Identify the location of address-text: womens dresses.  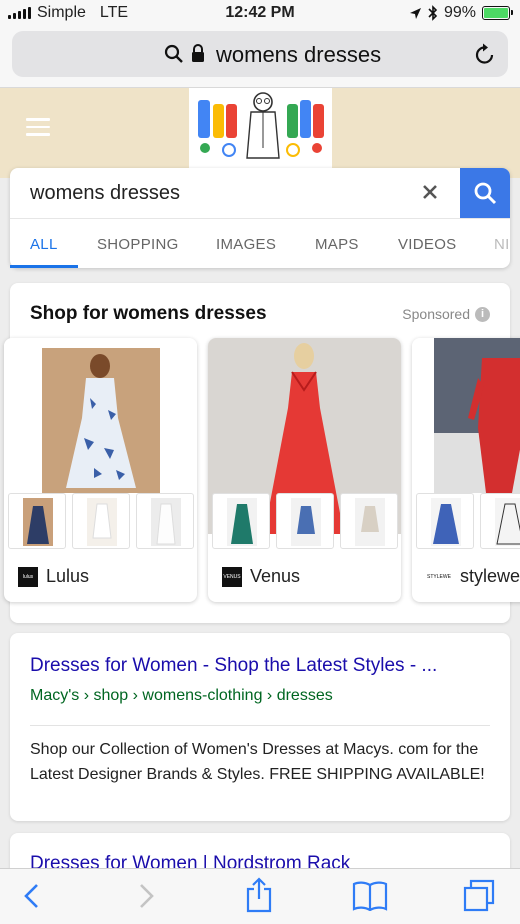
(299, 54).